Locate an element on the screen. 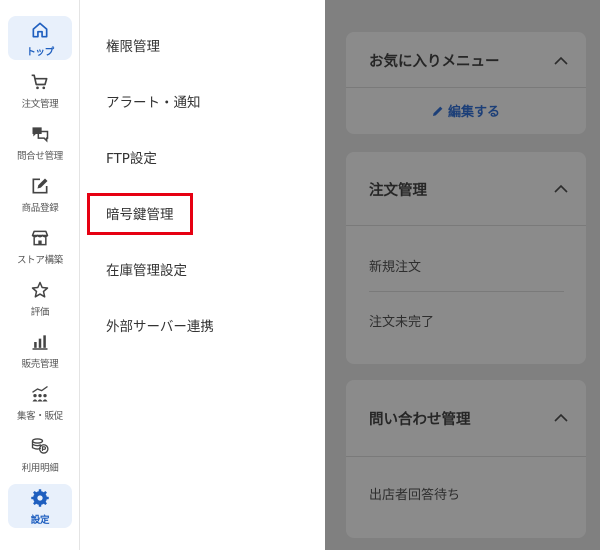  orders-link-new: 新規注文 is located at coordinates (395, 265).